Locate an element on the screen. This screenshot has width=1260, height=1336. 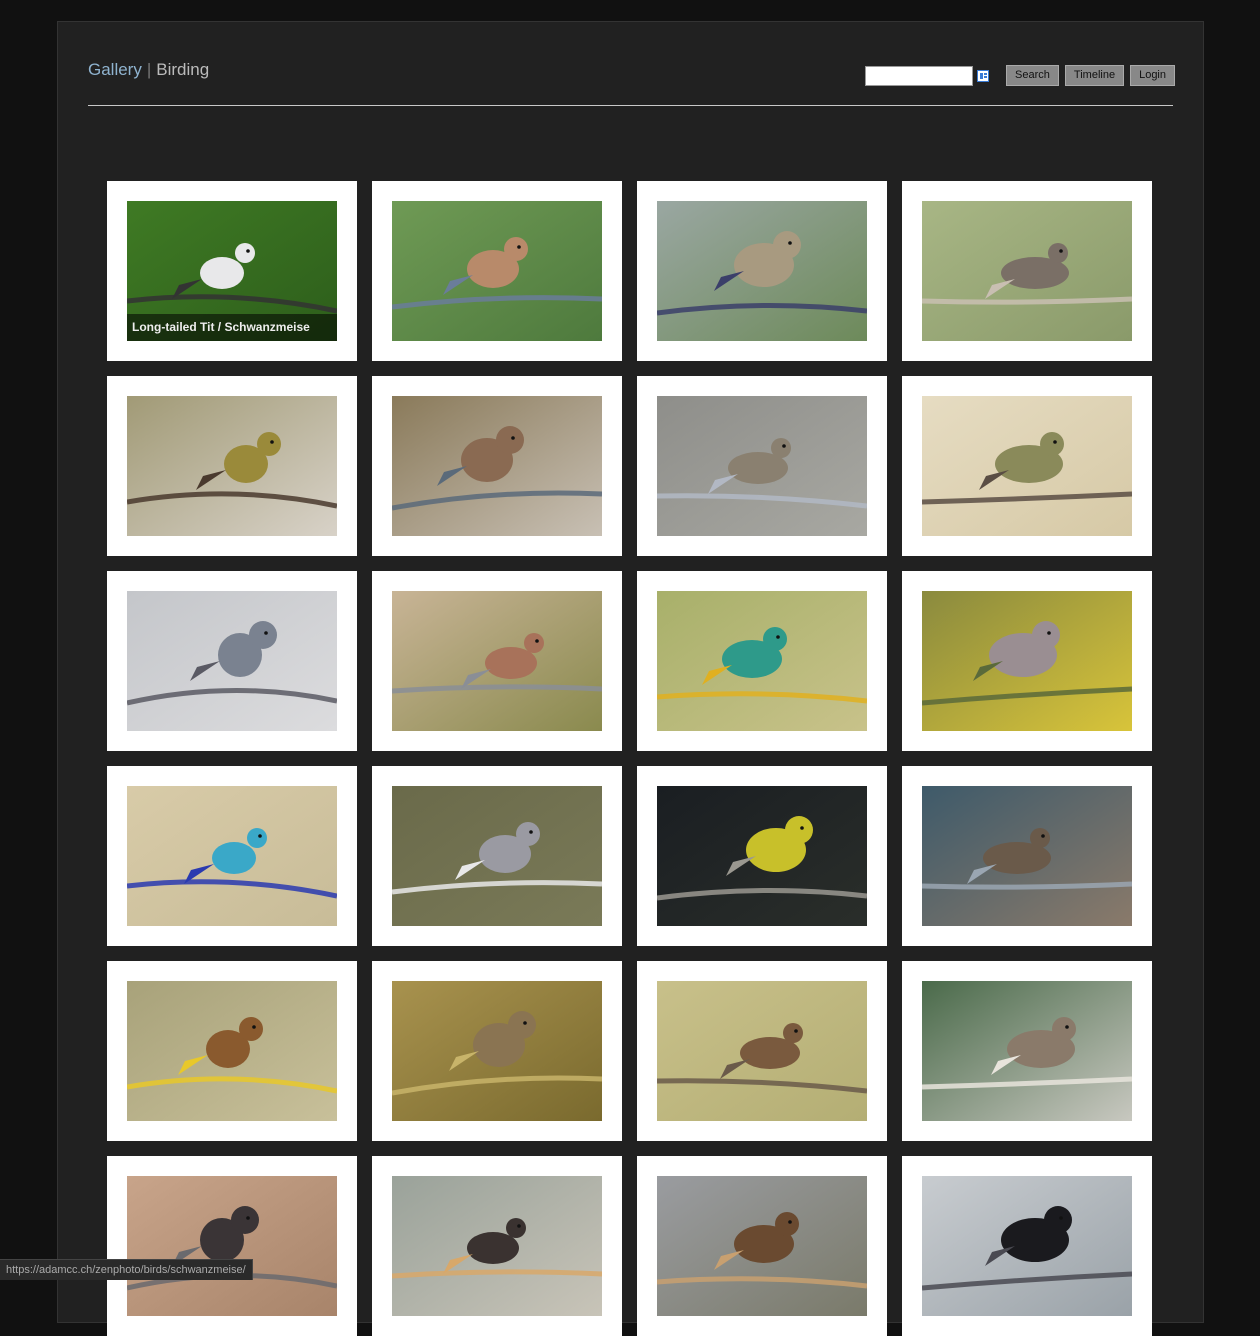
bird-on-rock-photo is located at coordinates (1027, 271).